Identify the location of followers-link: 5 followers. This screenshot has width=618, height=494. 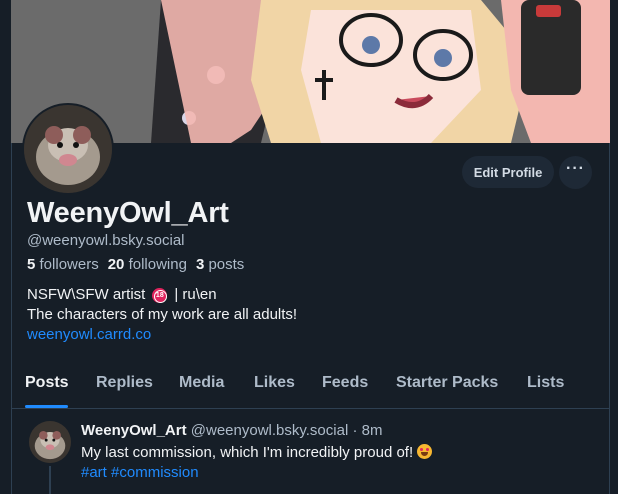
(63, 264).